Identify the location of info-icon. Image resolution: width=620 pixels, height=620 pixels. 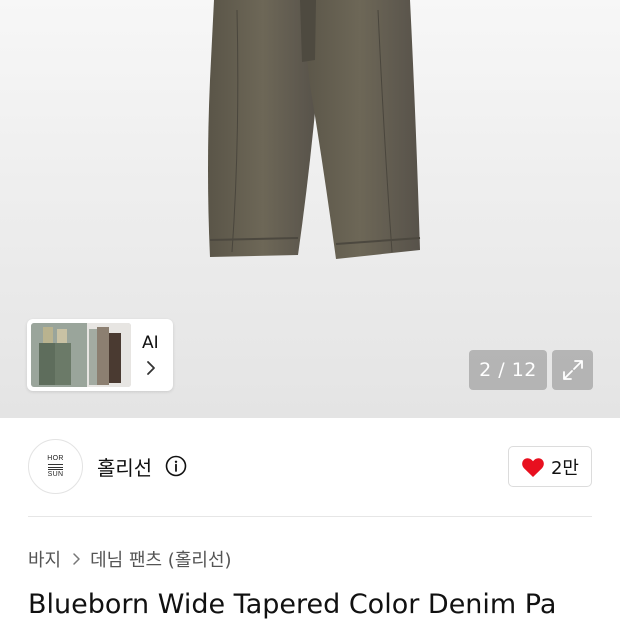
(176, 466).